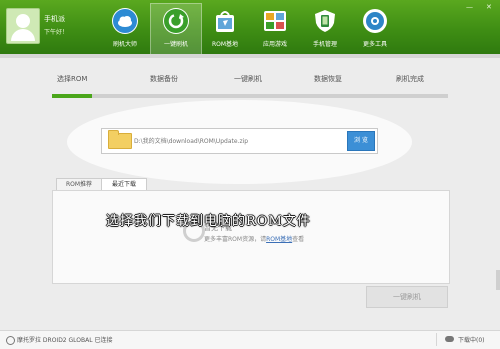 Image resolution: width=500 pixels, height=349 pixels. Describe the element at coordinates (125, 21) in the screenshot. I see `cloud-icon` at that location.